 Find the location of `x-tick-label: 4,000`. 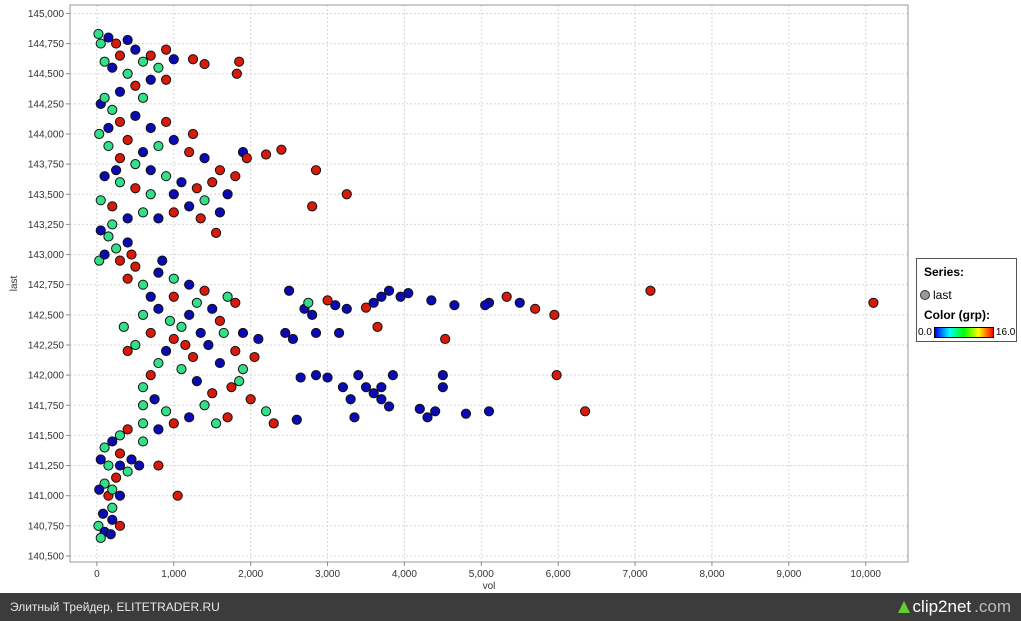

x-tick-label: 4,000 is located at coordinates (404, 574).